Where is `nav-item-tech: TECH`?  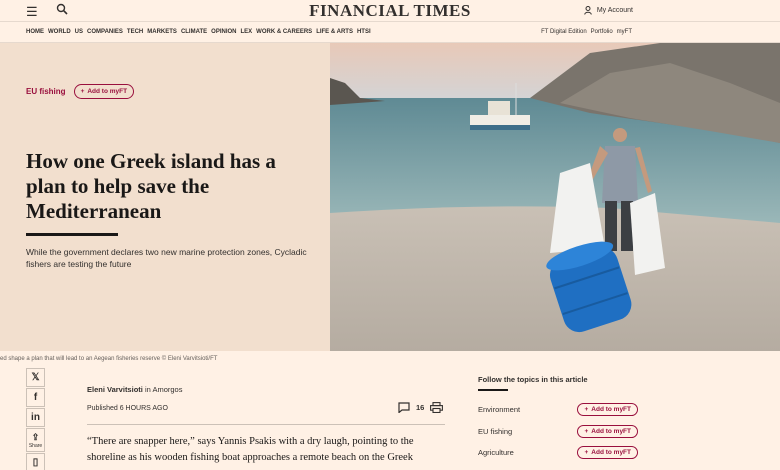 nav-item-tech: TECH is located at coordinates (135, 32).